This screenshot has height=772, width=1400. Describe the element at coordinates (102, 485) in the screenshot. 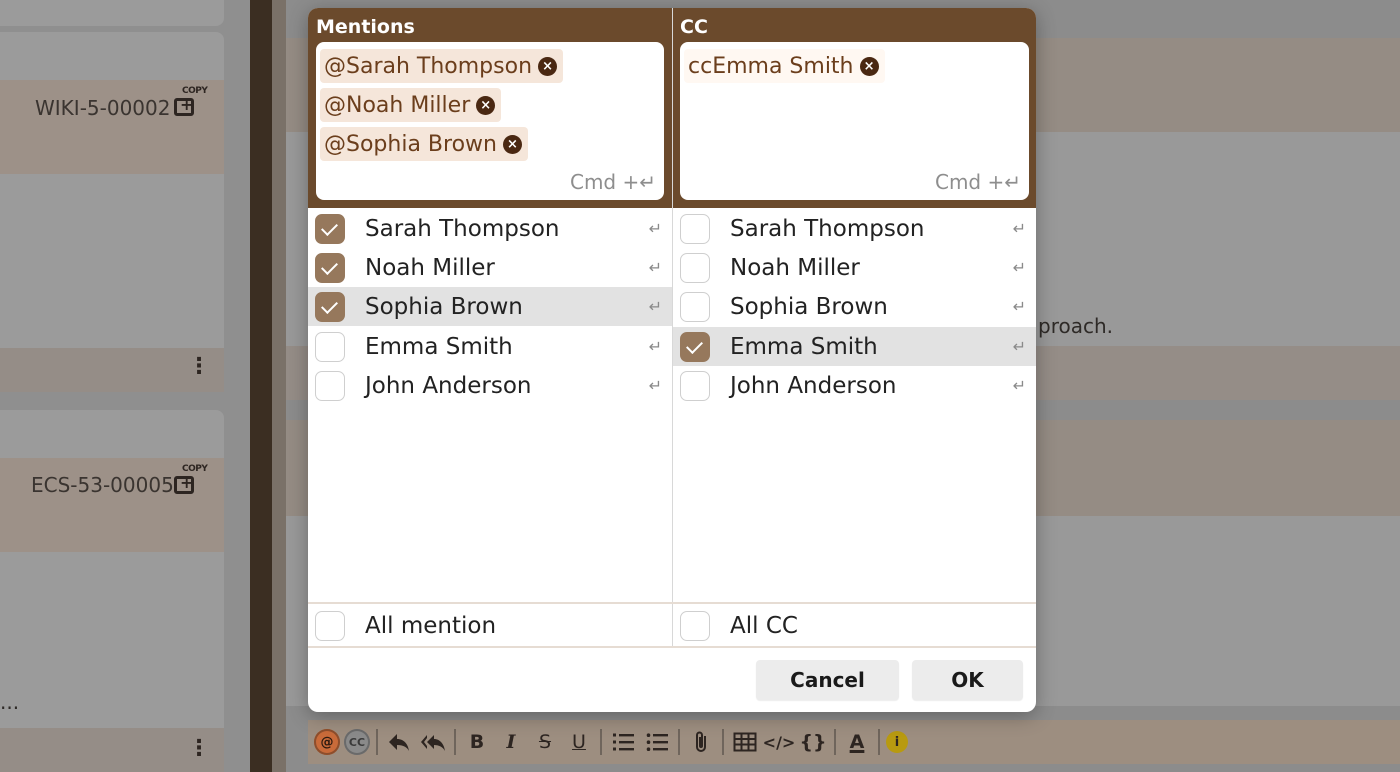

I see `ticket-id: ECS-53-00005` at that location.